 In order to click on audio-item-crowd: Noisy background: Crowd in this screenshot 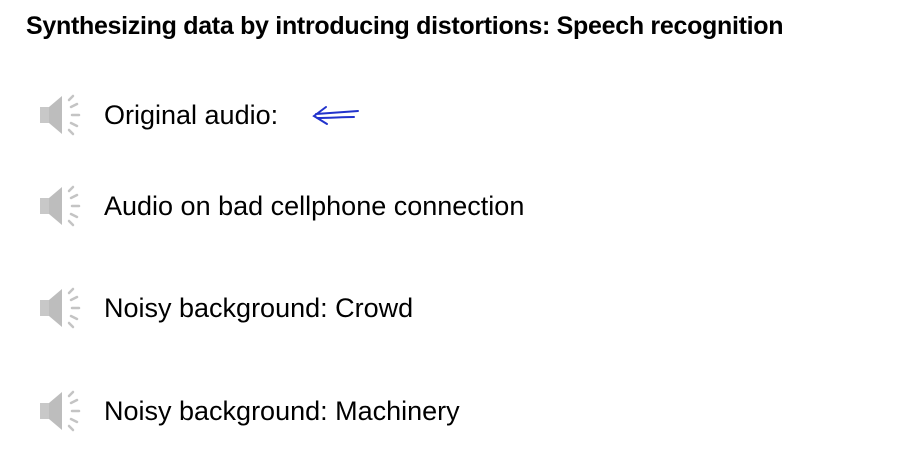, I will do `click(225, 308)`.